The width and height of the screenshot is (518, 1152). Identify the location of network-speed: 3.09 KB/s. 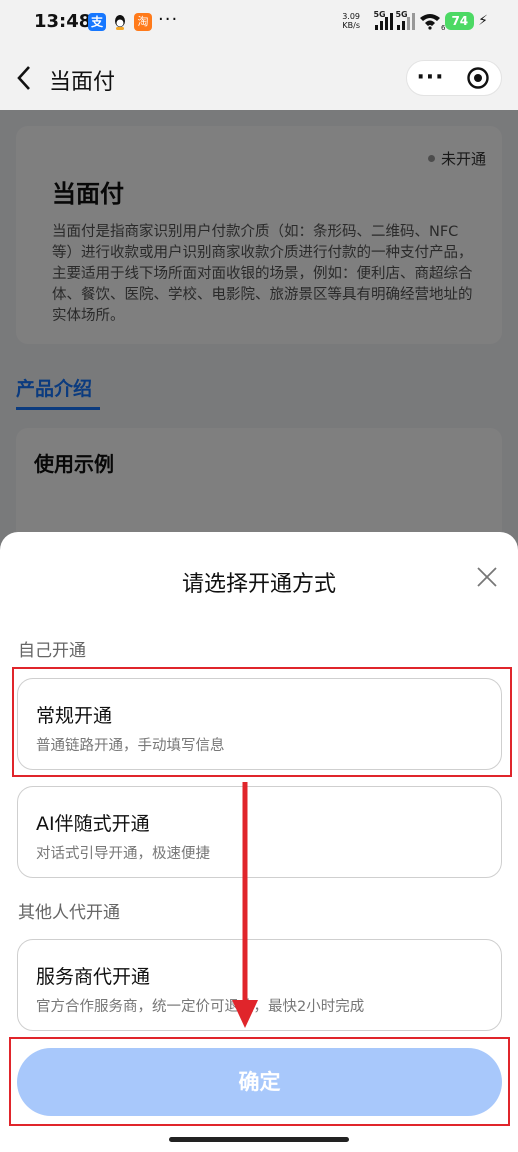
(349, 21).